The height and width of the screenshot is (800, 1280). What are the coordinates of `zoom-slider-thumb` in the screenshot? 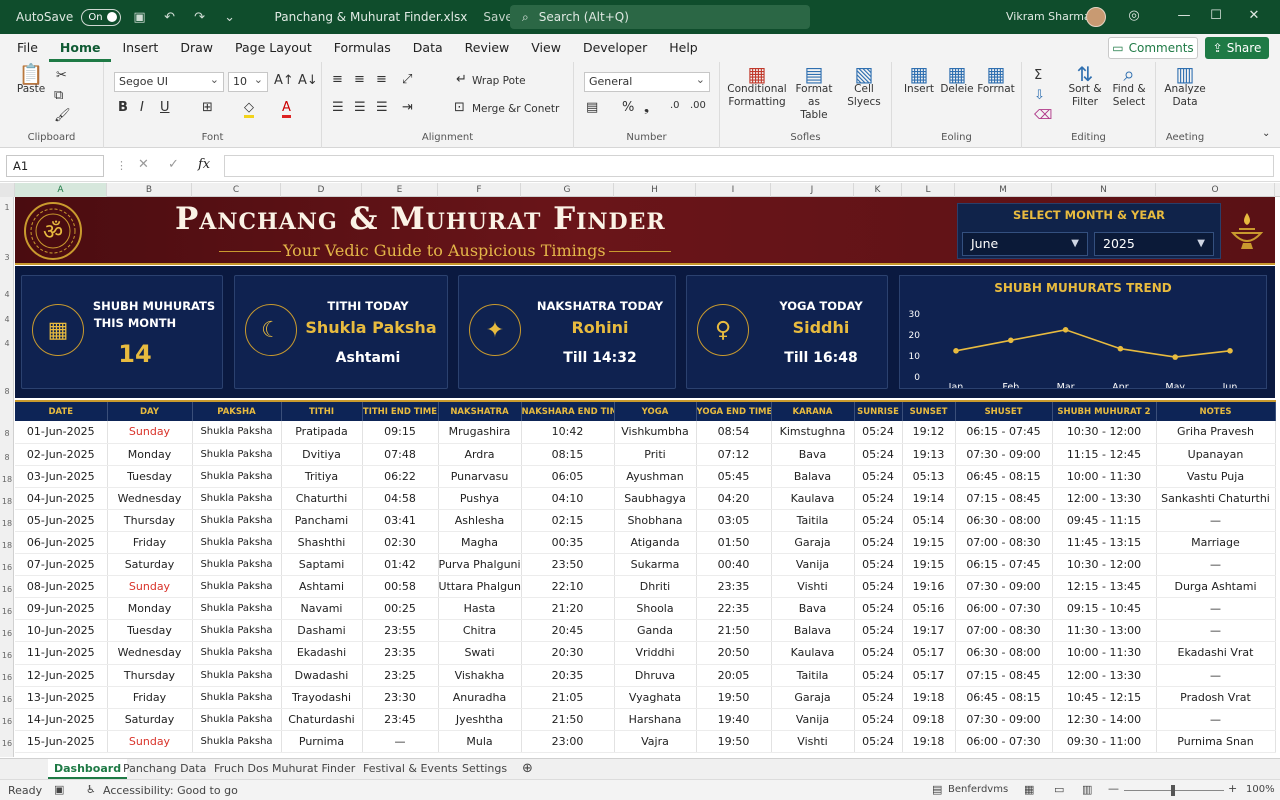 It's located at (1173, 790).